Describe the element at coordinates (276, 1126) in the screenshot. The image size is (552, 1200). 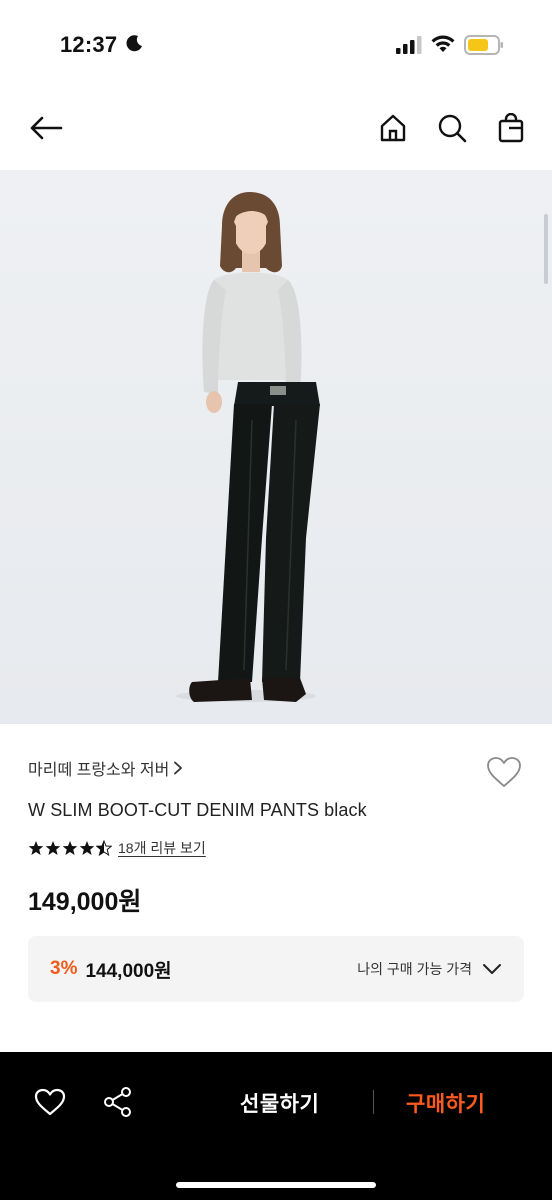
I see `bottom-action-bar: 선물하기 구매하기` at that location.